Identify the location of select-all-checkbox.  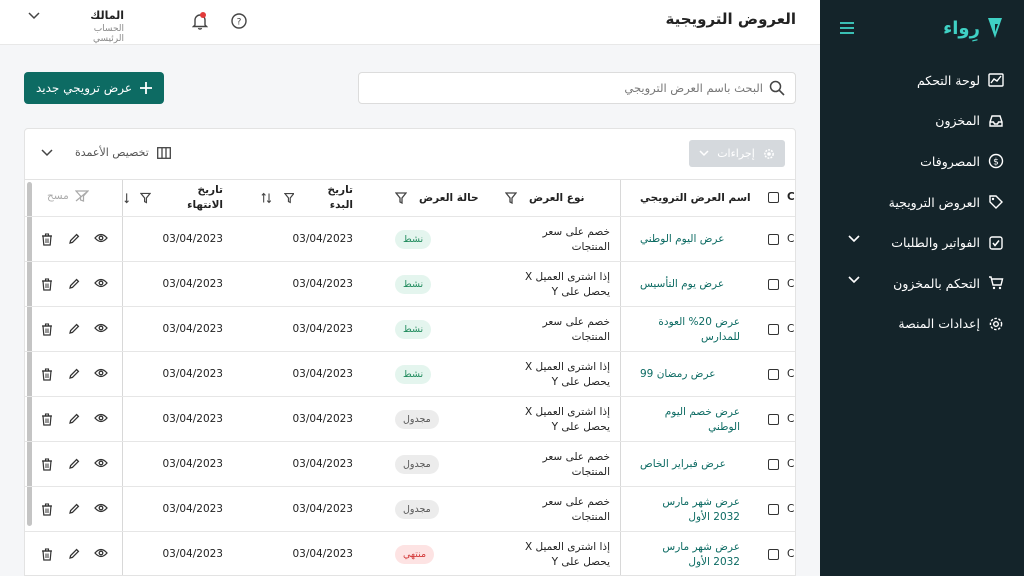
(773, 197).